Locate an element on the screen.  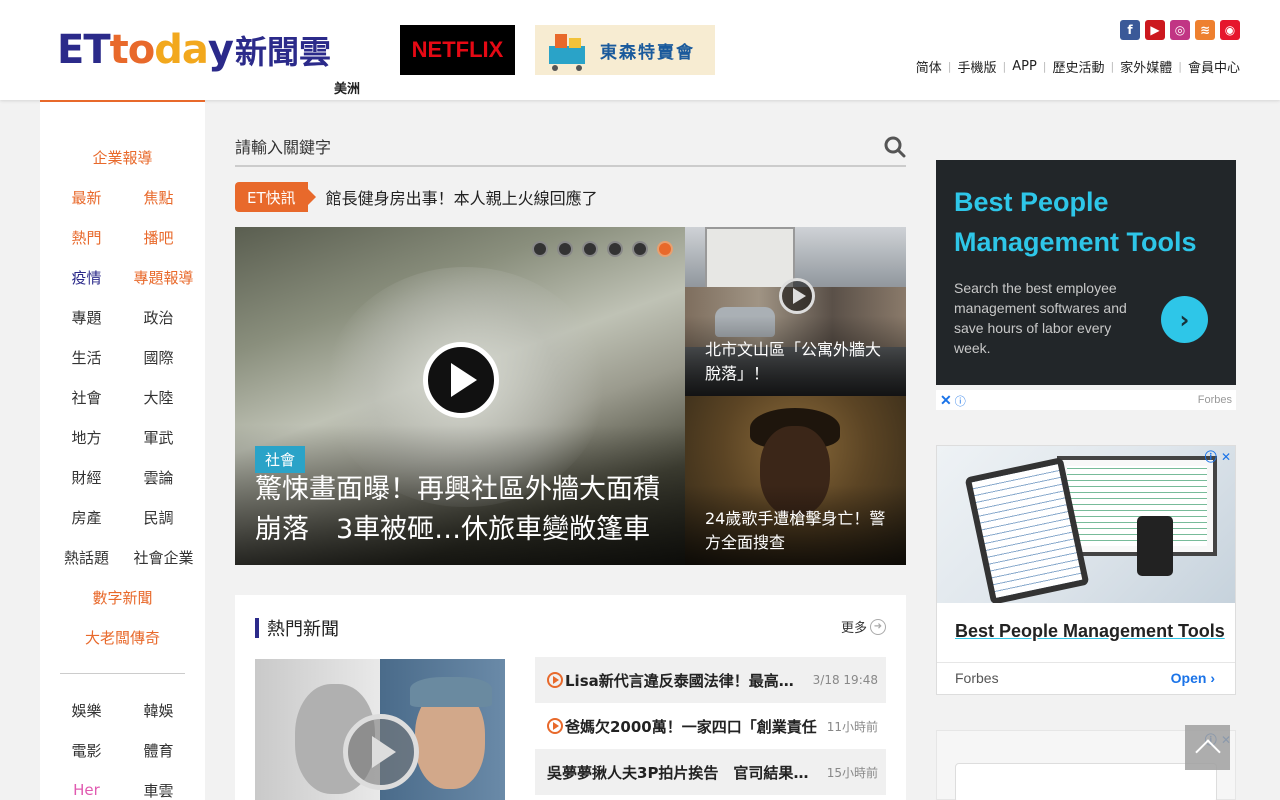
netflix-banner-ad: NETFLIX is located at coordinates (457, 50).